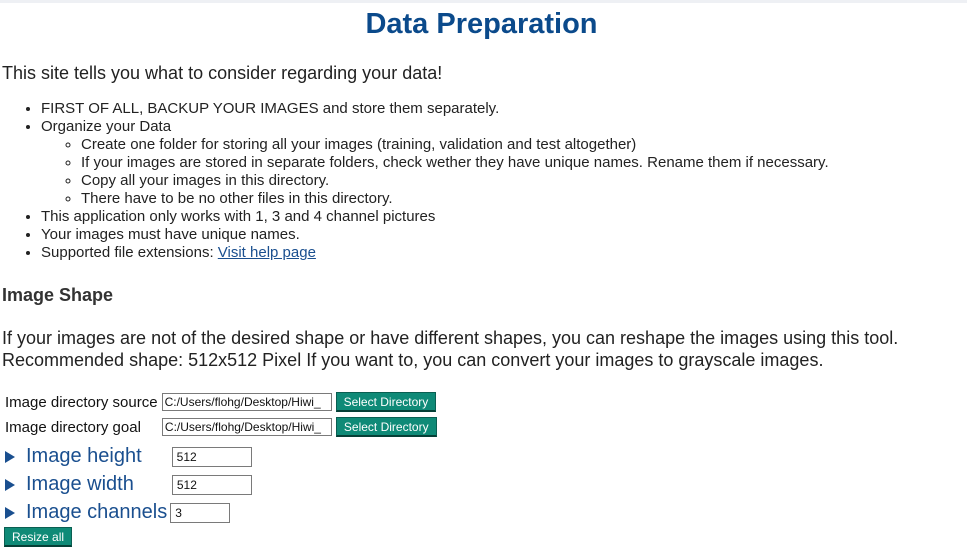 This screenshot has width=967, height=552. I want to click on resize-row: Resize all, so click(38, 537).